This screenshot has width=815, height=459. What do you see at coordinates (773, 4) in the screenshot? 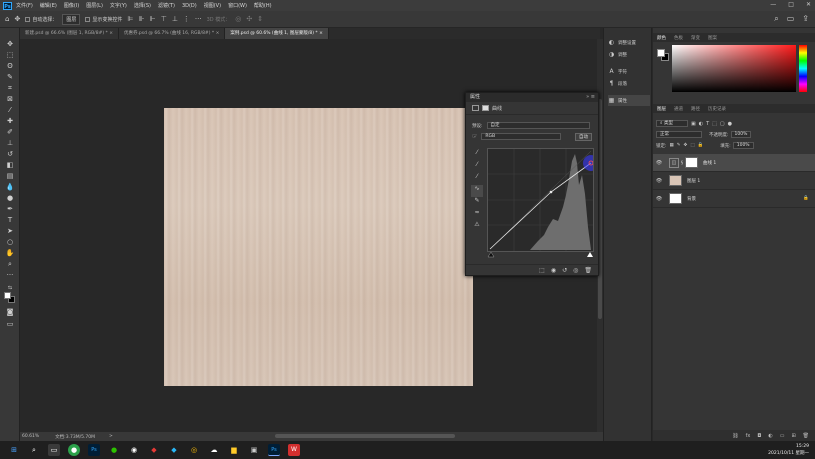
I see `minimize-button: —` at bounding box center [773, 4].